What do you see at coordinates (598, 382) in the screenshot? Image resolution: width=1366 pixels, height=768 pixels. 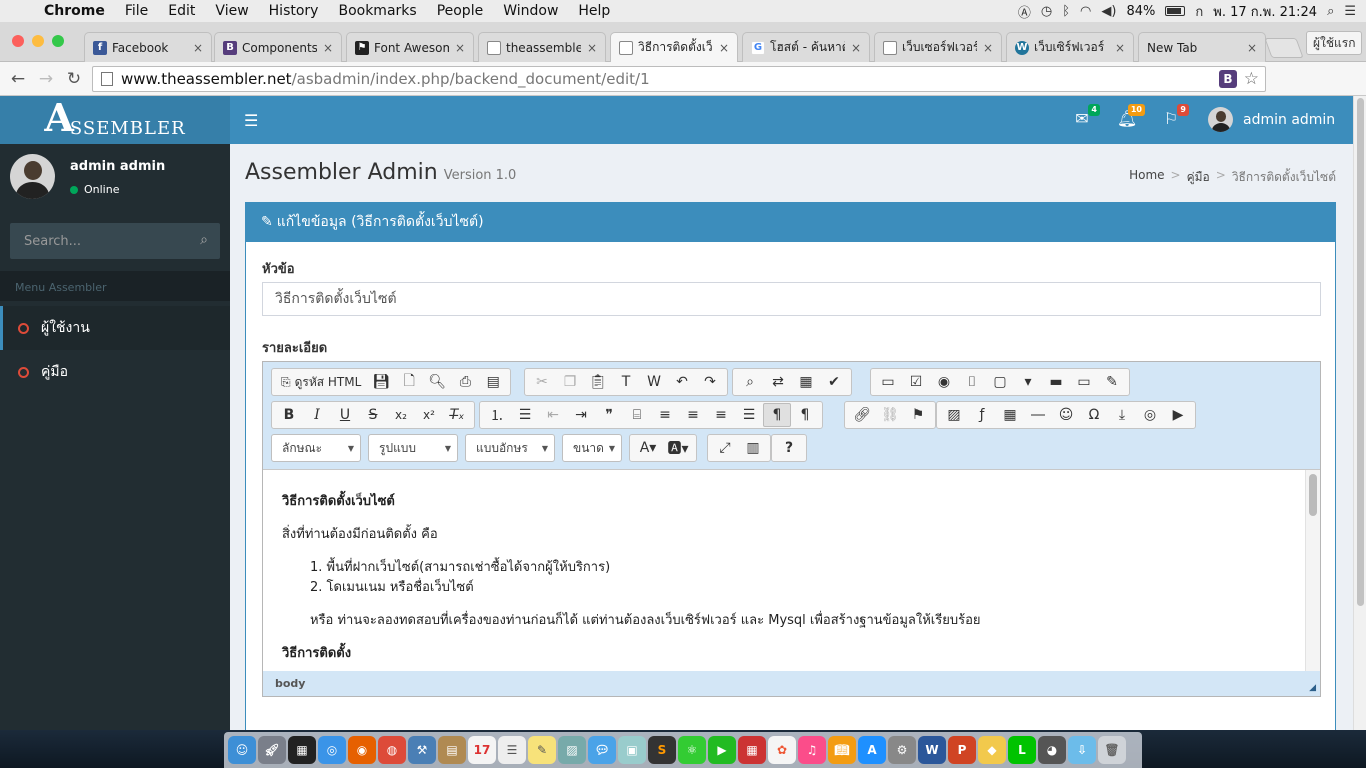 I see `paste-icon: 📋︎` at bounding box center [598, 382].